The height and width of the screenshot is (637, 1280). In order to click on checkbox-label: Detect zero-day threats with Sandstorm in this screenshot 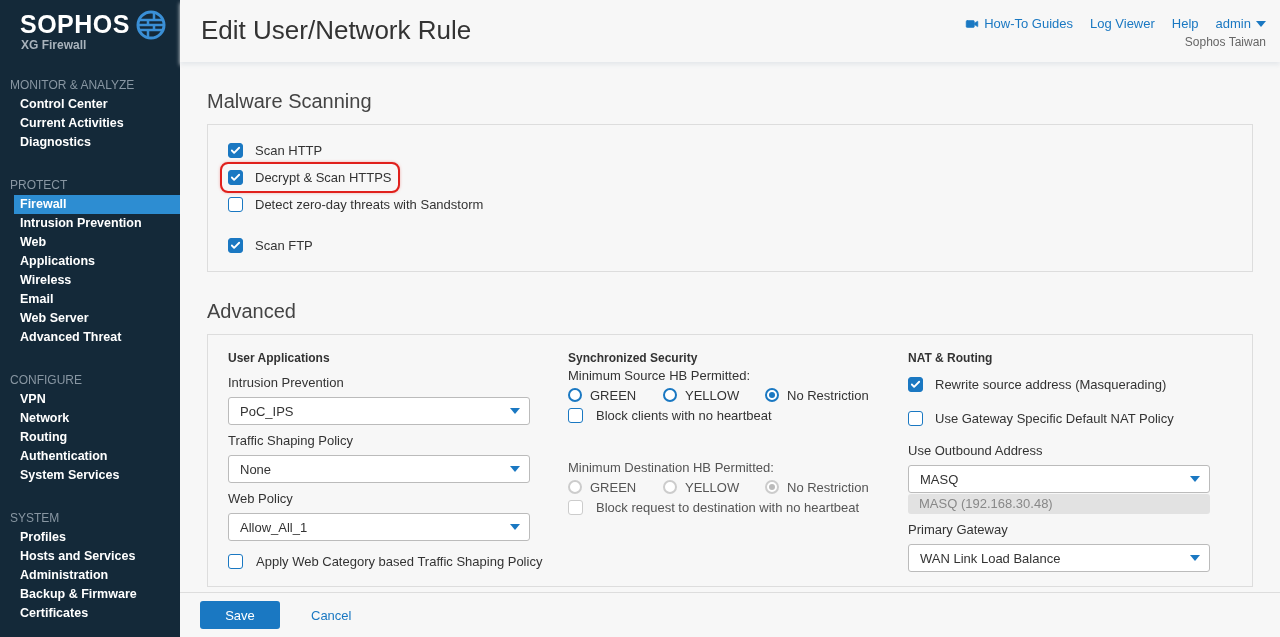, I will do `click(369, 204)`.